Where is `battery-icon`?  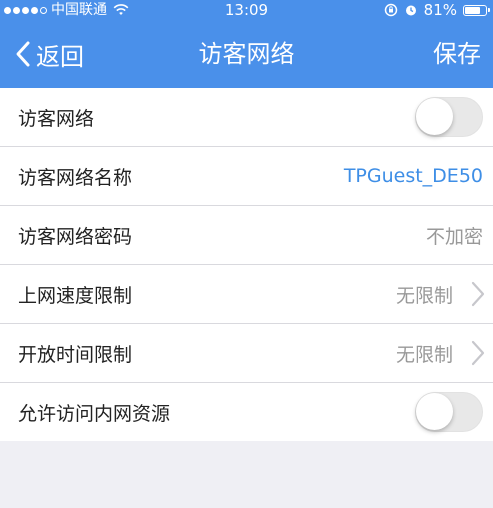
battery-icon is located at coordinates (476, 10).